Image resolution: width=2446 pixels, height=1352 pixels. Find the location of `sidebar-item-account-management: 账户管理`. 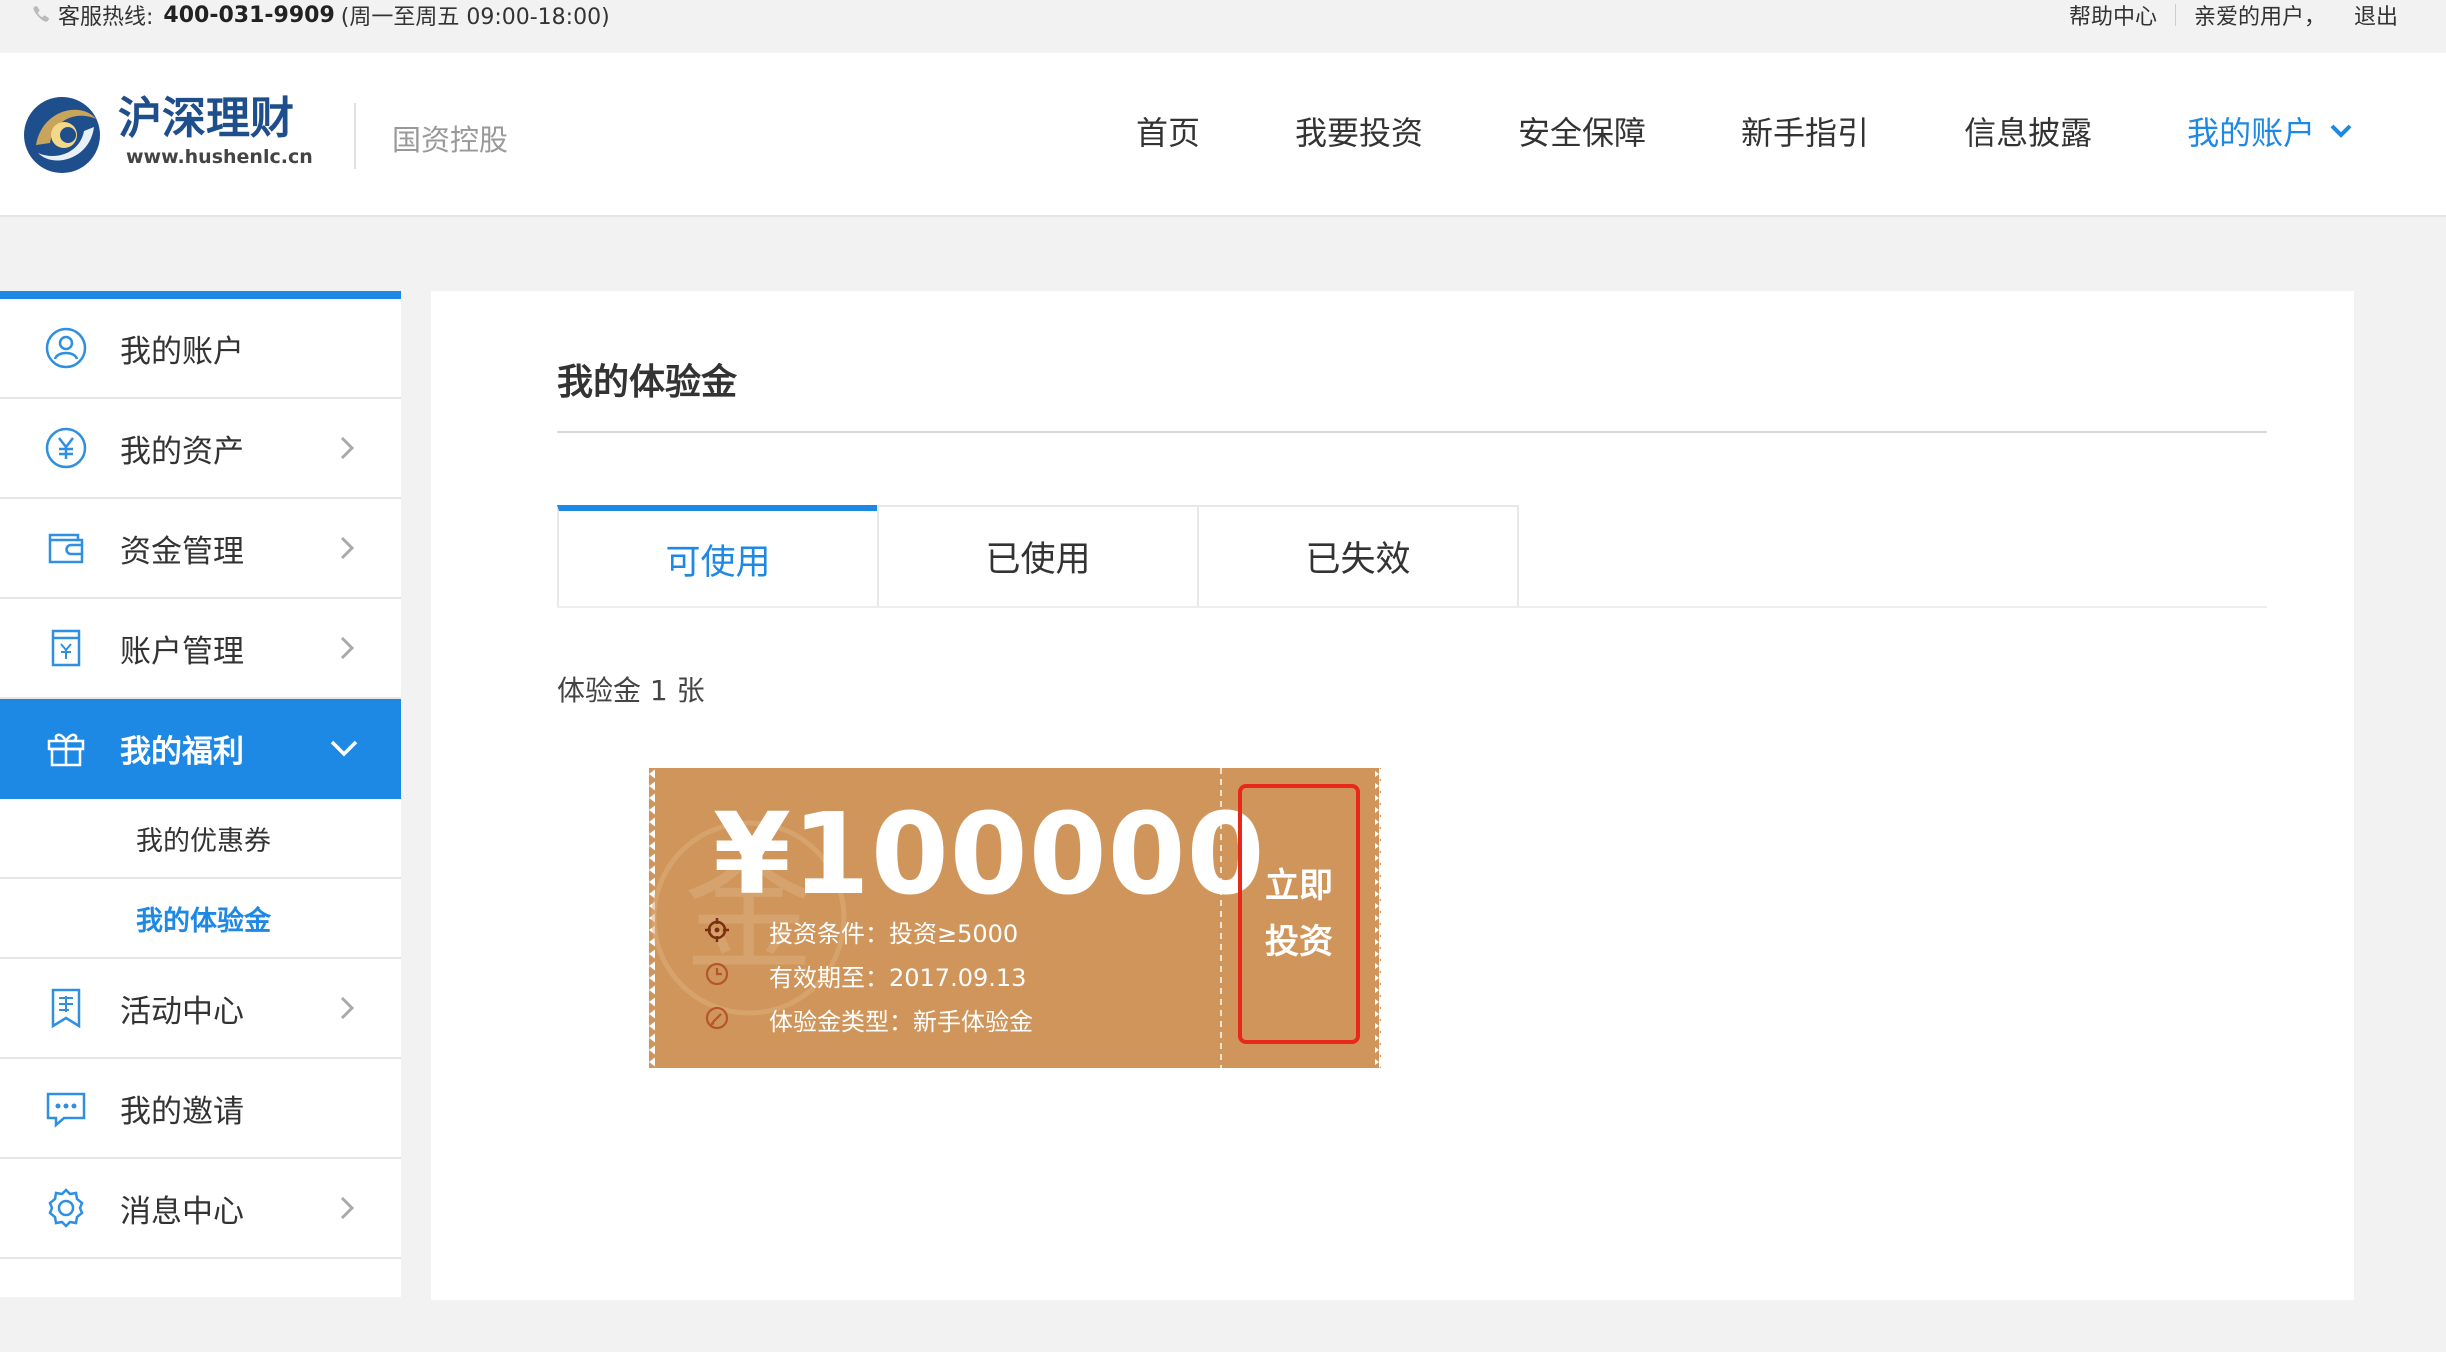

sidebar-item-account-management: 账户管理 is located at coordinates (200, 649).